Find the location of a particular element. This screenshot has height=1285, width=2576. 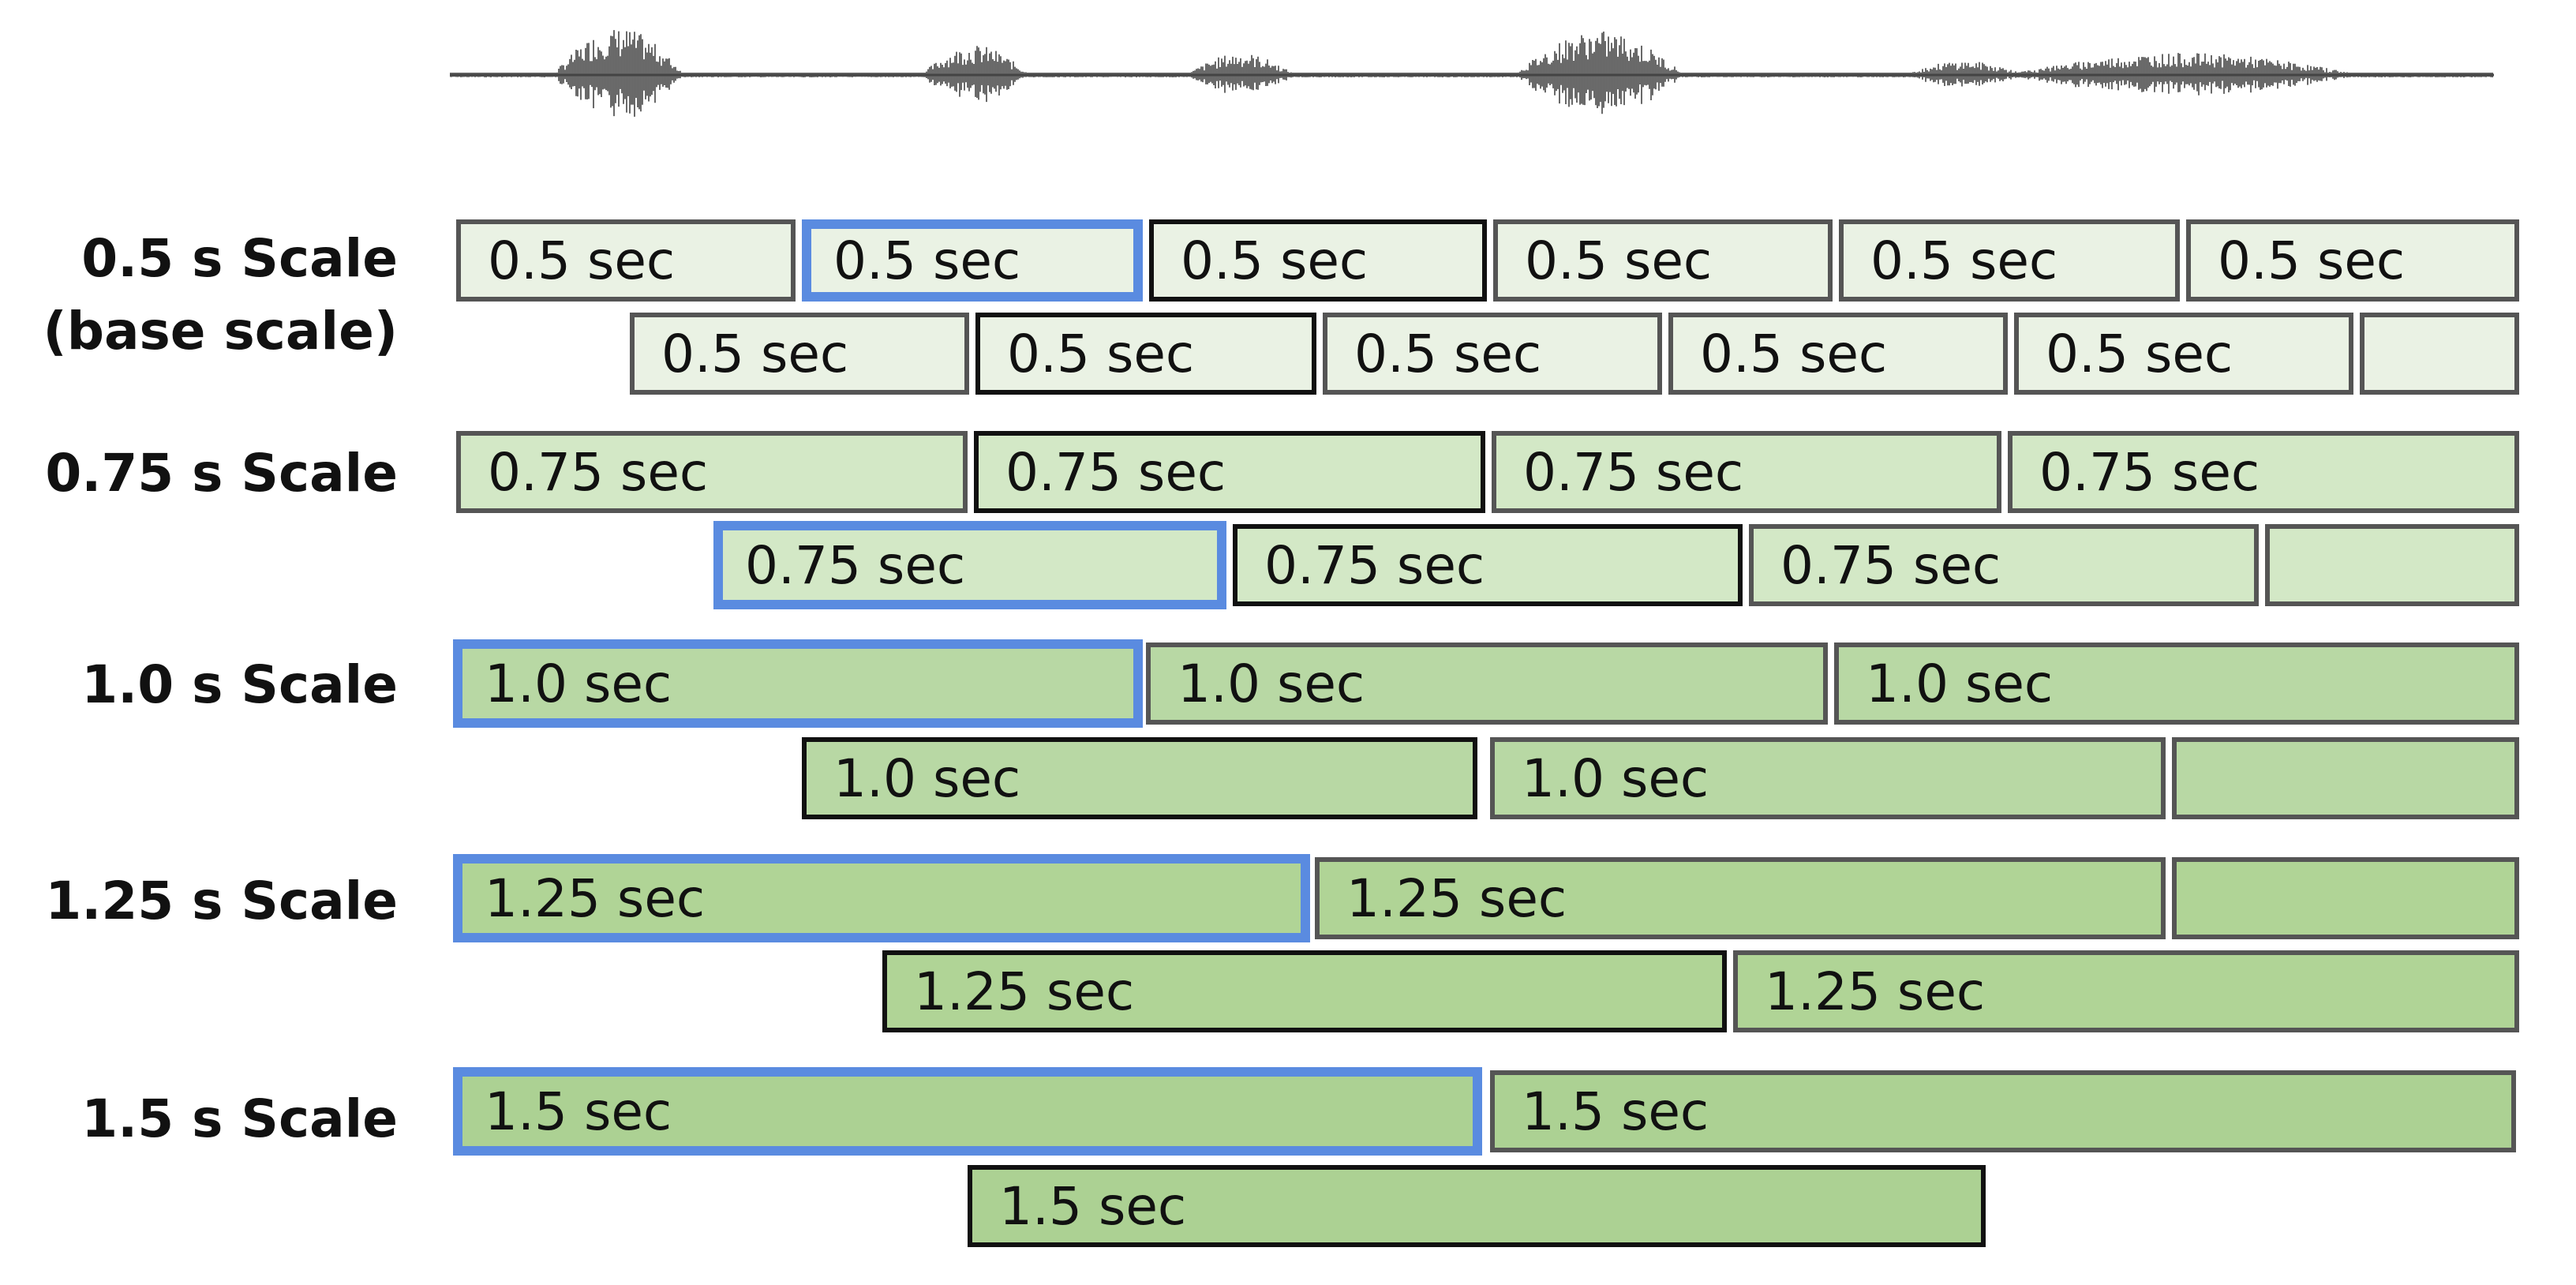

segment-1-5-row2: 1.5 sec is located at coordinates (1477, 1206).